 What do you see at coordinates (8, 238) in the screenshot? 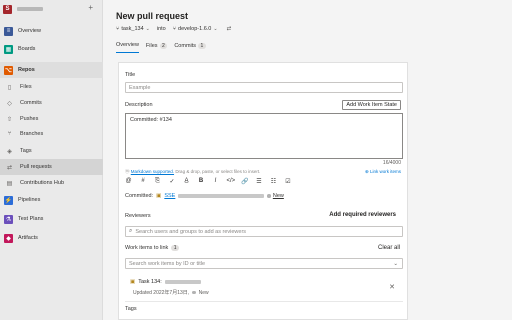
I see `artifacts-icon: ◆` at bounding box center [8, 238].